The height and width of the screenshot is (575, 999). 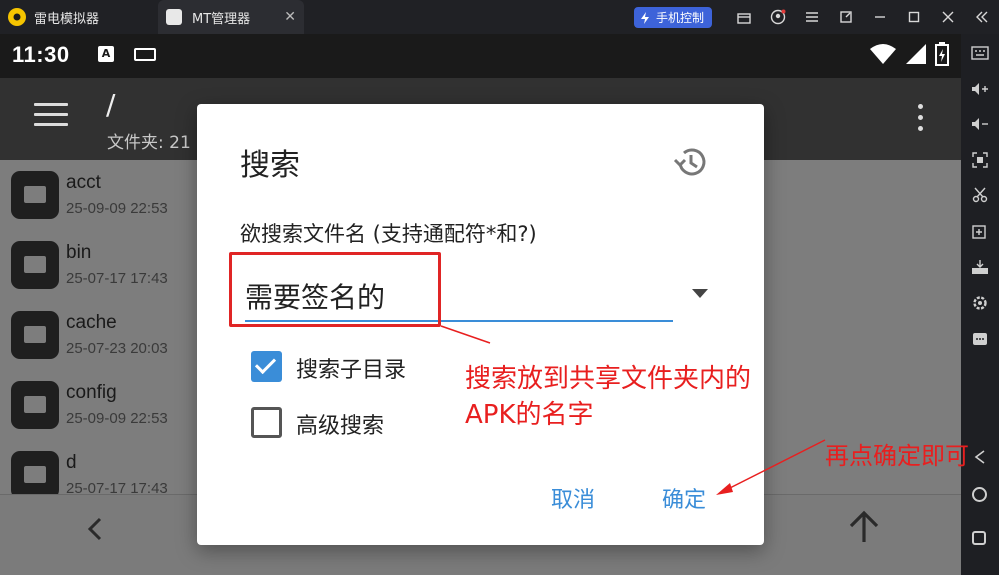 I want to click on annotation-line: APK的名字, so click(x=529, y=415).